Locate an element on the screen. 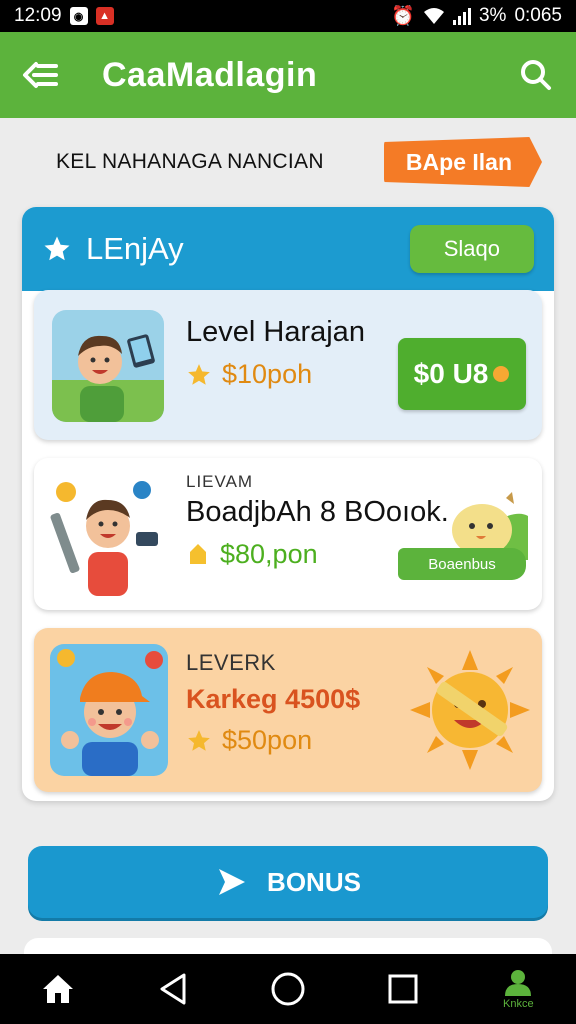  card-1-price: $10poh is located at coordinates (267, 374).